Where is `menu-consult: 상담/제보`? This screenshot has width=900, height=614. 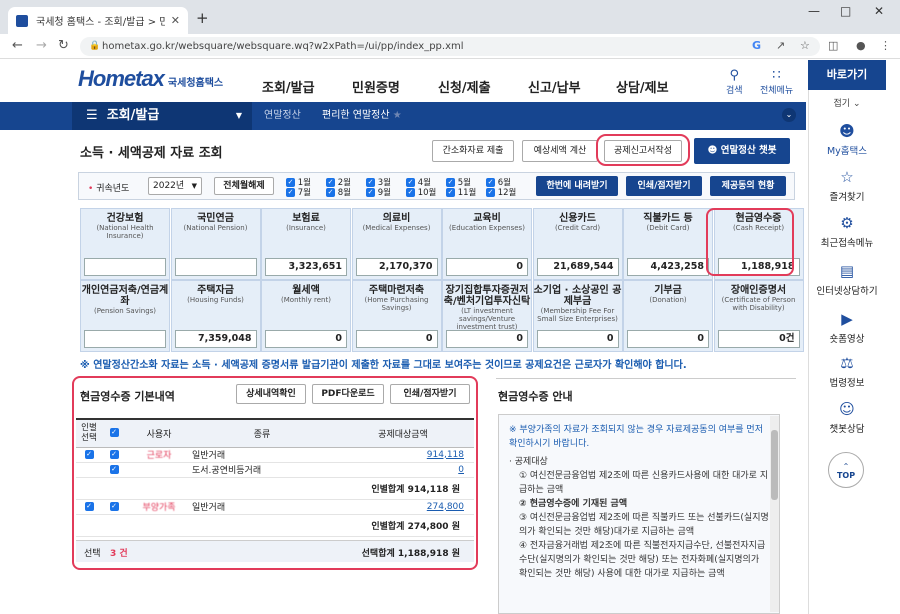 menu-consult: 상담/제보 is located at coordinates (642, 86).